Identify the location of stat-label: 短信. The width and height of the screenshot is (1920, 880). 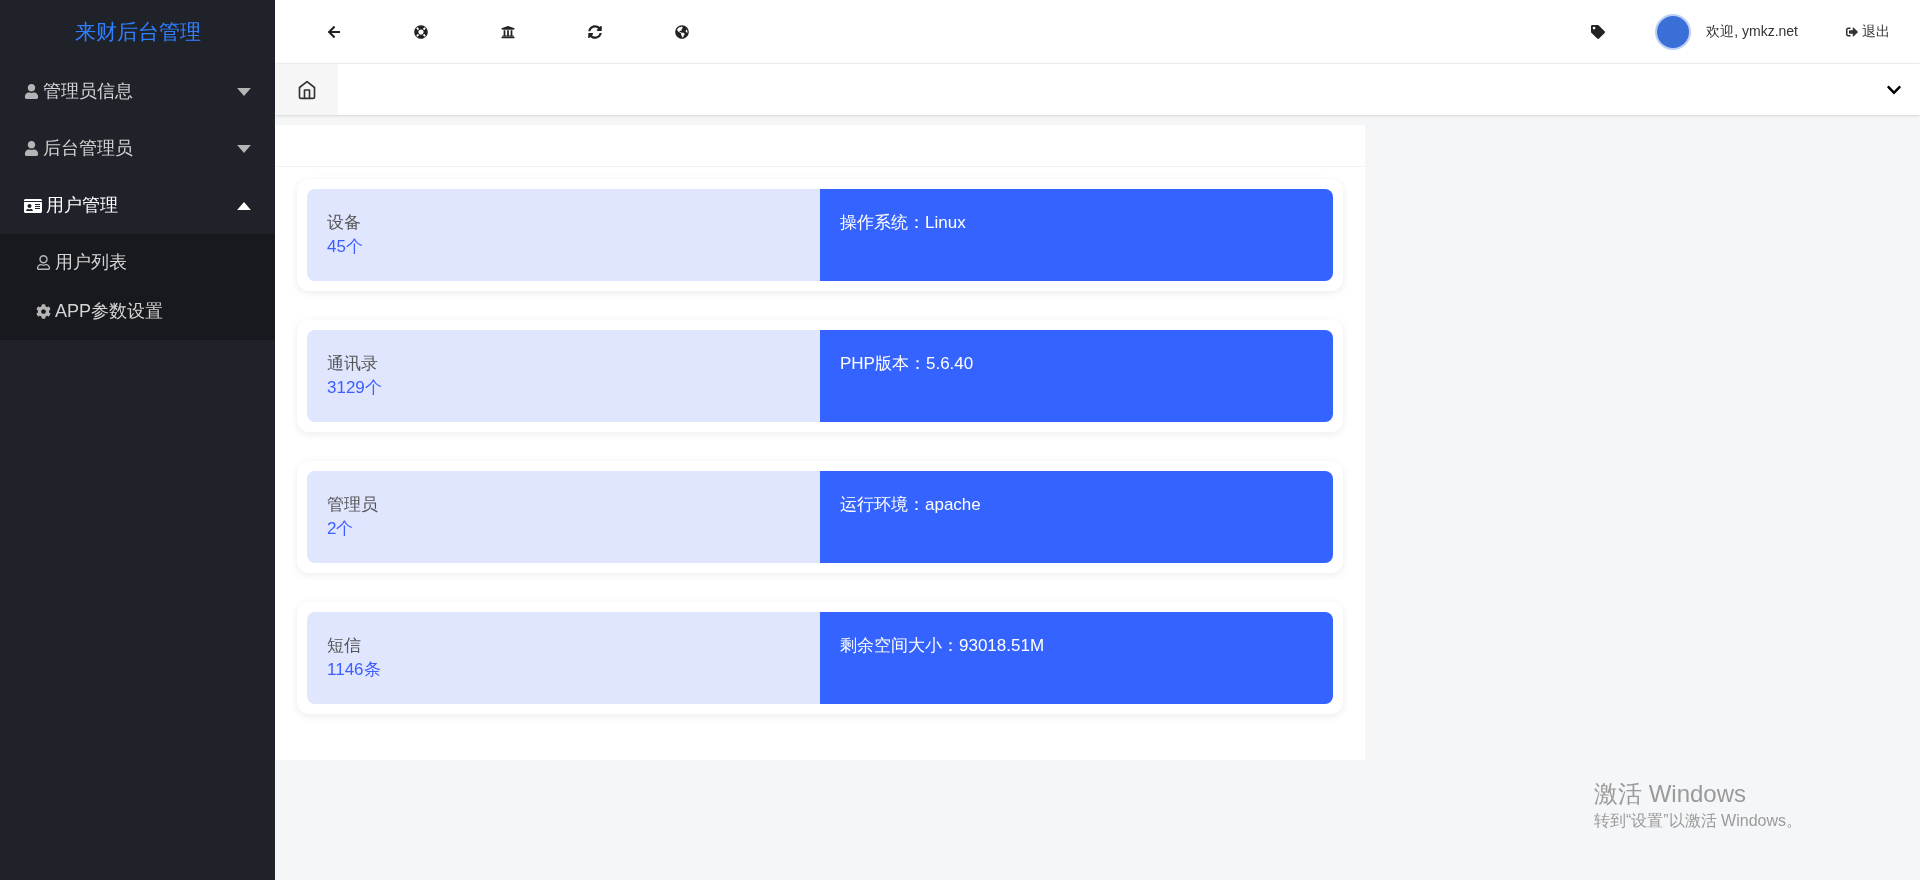
(344, 646).